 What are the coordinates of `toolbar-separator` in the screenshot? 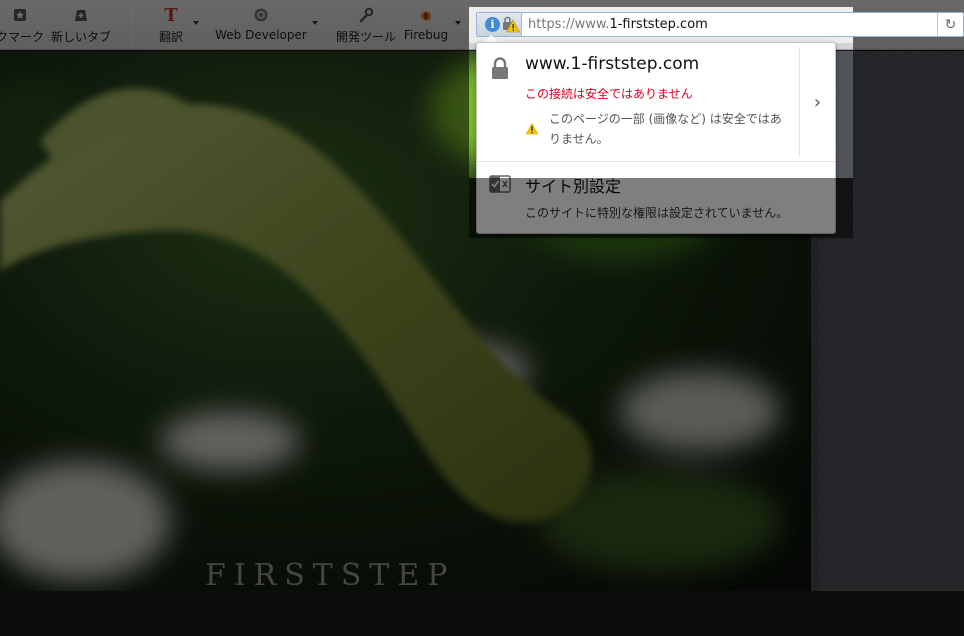 It's located at (132, 25).